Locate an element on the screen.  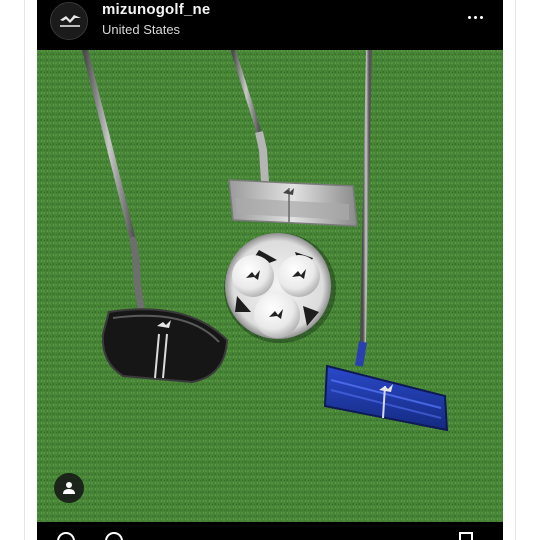
post-header: mizunogolf_ne United States is located at coordinates (270, 25).